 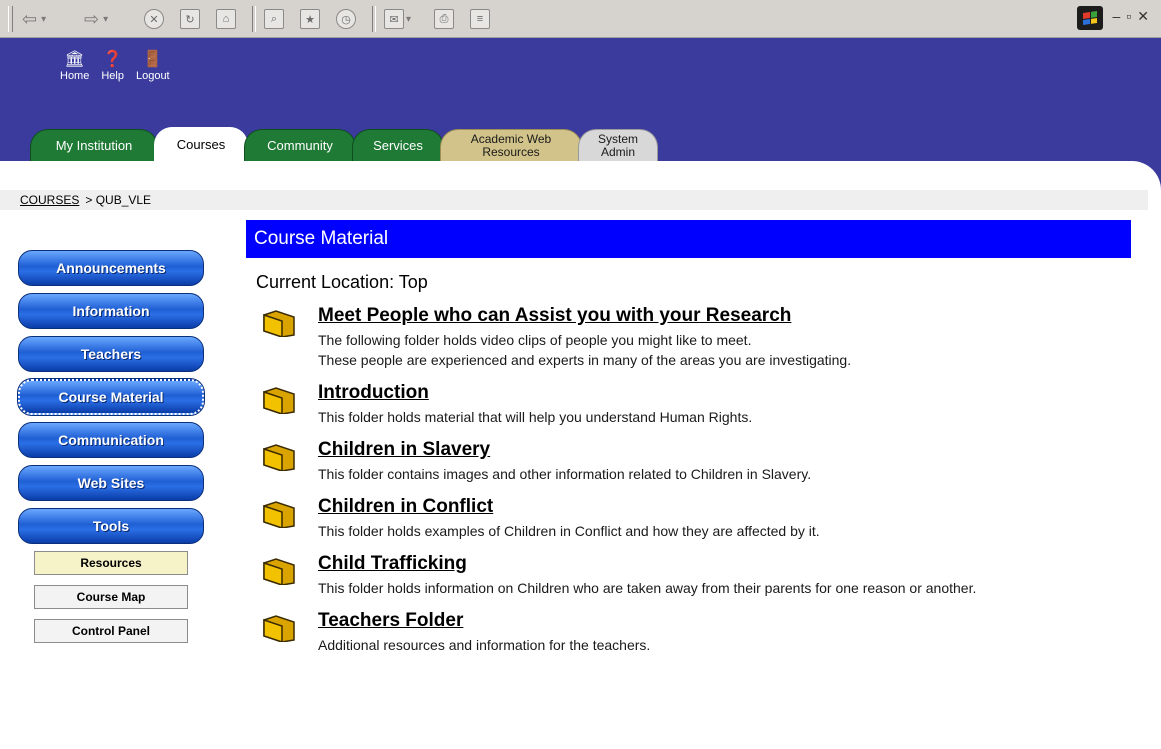 What do you see at coordinates (111, 268) in the screenshot?
I see `menu-announcements: Announcements` at bounding box center [111, 268].